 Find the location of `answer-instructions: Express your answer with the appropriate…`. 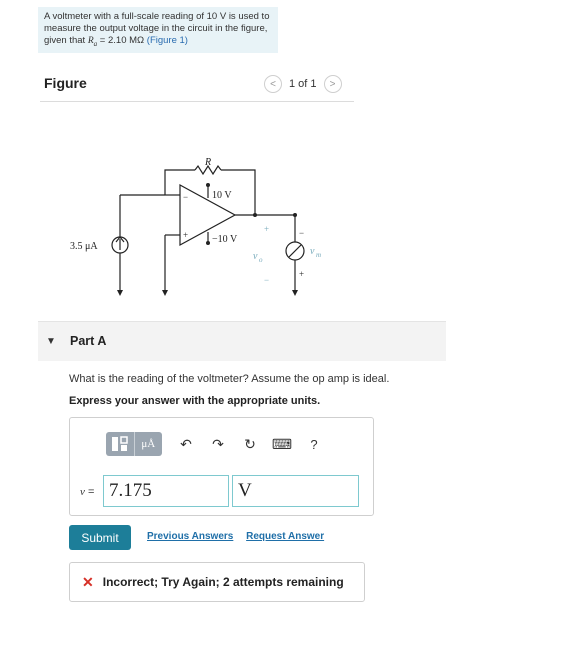

answer-instructions: Express your answer with the appropriate… is located at coordinates (195, 401).